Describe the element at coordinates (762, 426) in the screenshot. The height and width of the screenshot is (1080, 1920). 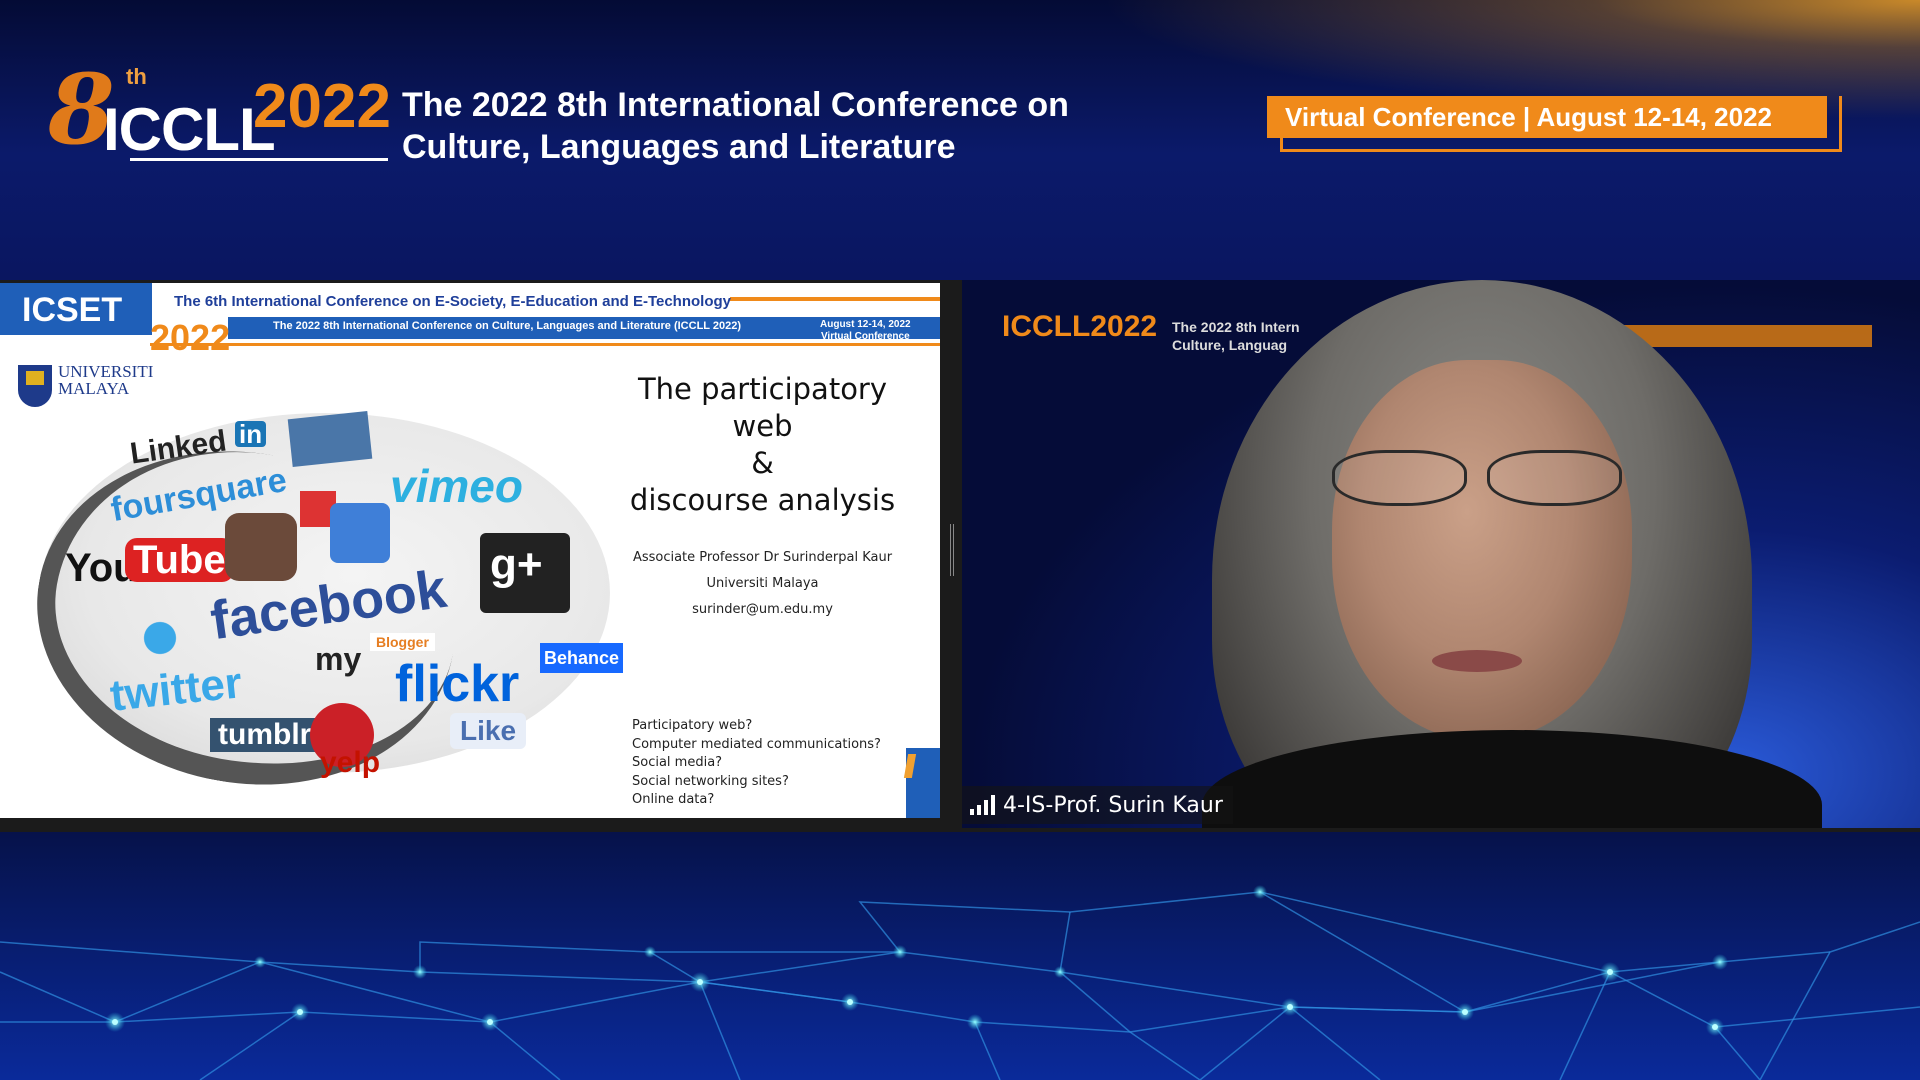
I see `slide-title-line: web` at that location.